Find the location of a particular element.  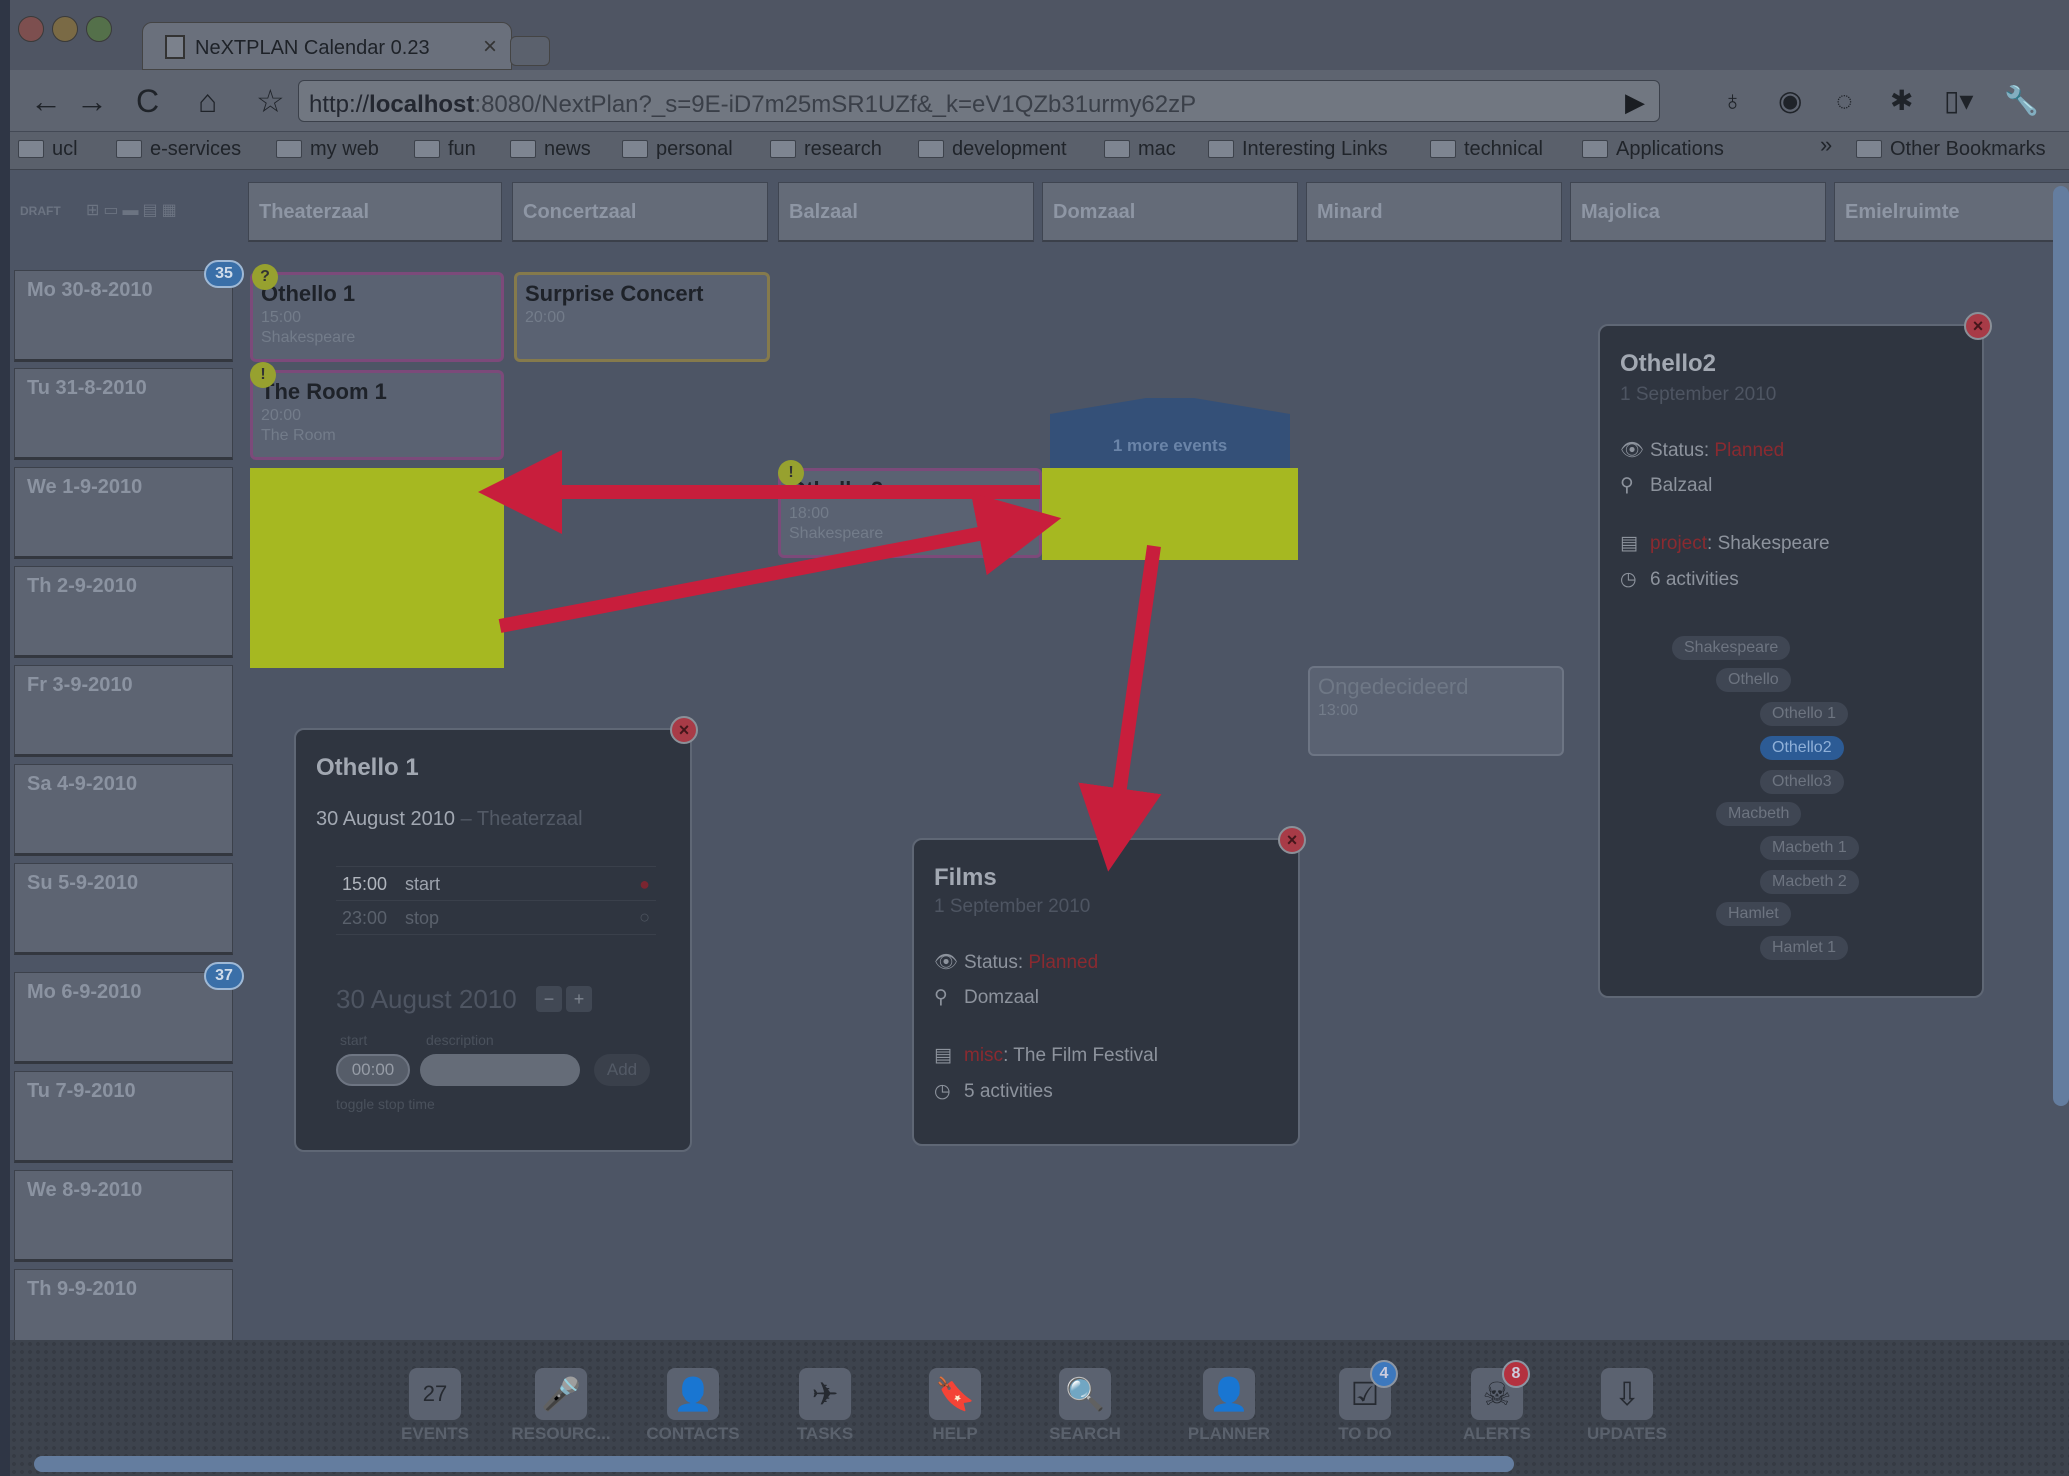

event-surprise-concert: Surprise Concert 20:00 is located at coordinates (642, 317).